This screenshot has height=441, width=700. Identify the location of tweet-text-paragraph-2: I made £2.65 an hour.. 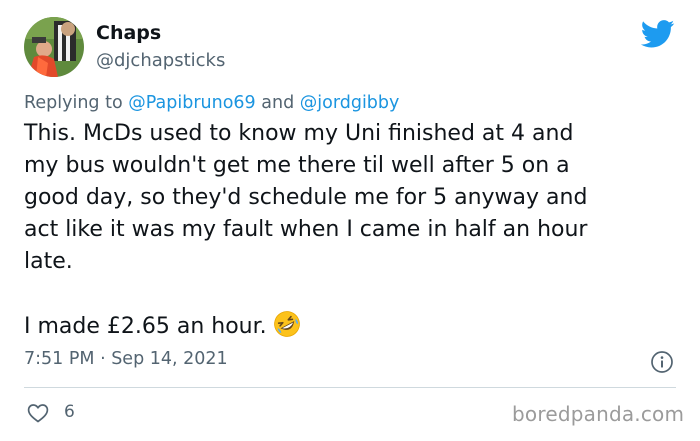
(145, 326).